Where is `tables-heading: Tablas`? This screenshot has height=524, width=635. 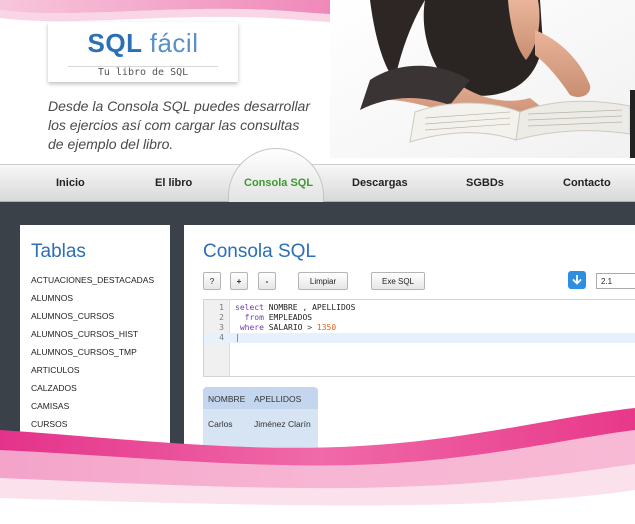
tables-heading: Tablas is located at coordinates (58, 251).